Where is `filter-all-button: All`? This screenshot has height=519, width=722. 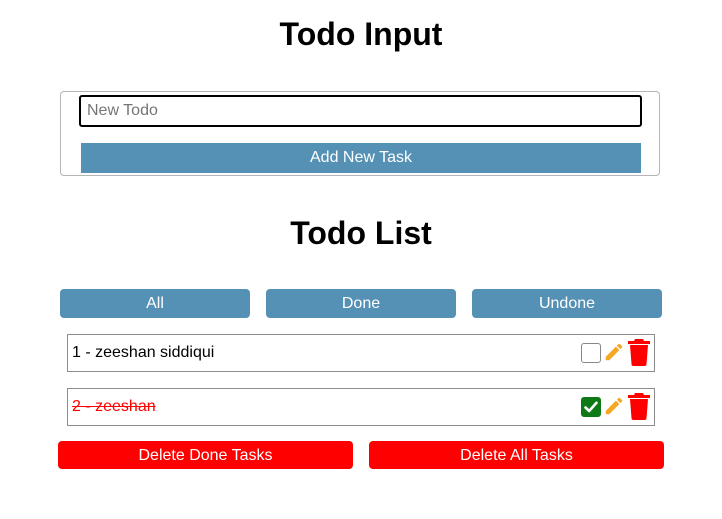 filter-all-button: All is located at coordinates (155, 303).